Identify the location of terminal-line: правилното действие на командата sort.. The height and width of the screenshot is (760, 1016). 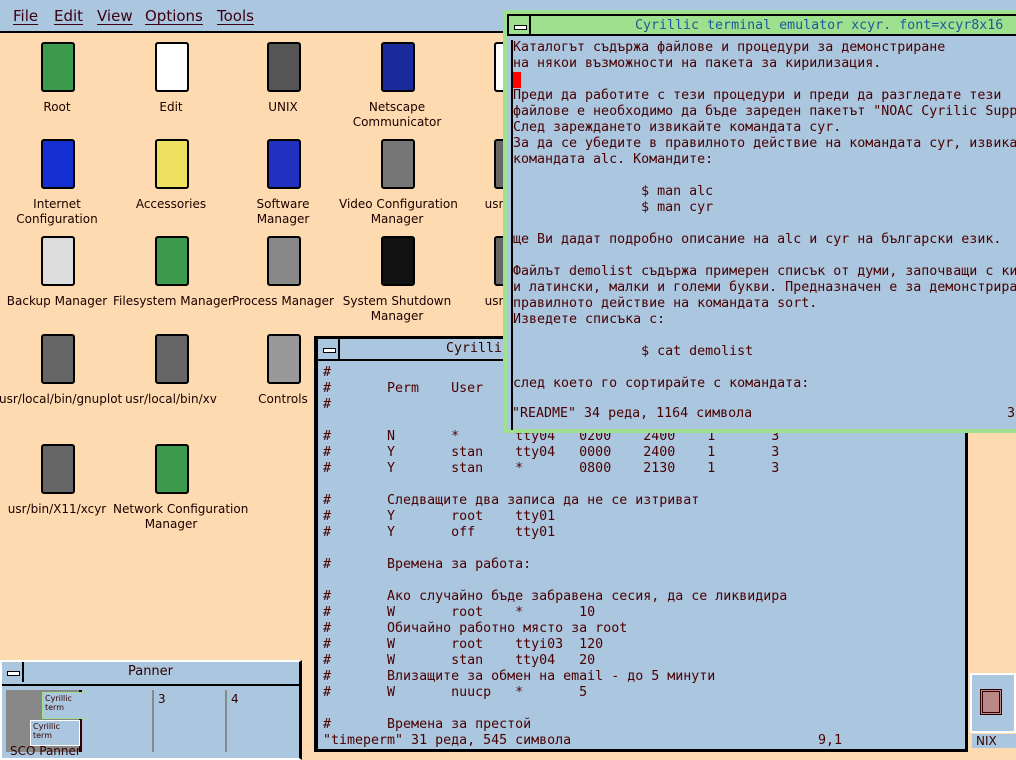
(665, 303).